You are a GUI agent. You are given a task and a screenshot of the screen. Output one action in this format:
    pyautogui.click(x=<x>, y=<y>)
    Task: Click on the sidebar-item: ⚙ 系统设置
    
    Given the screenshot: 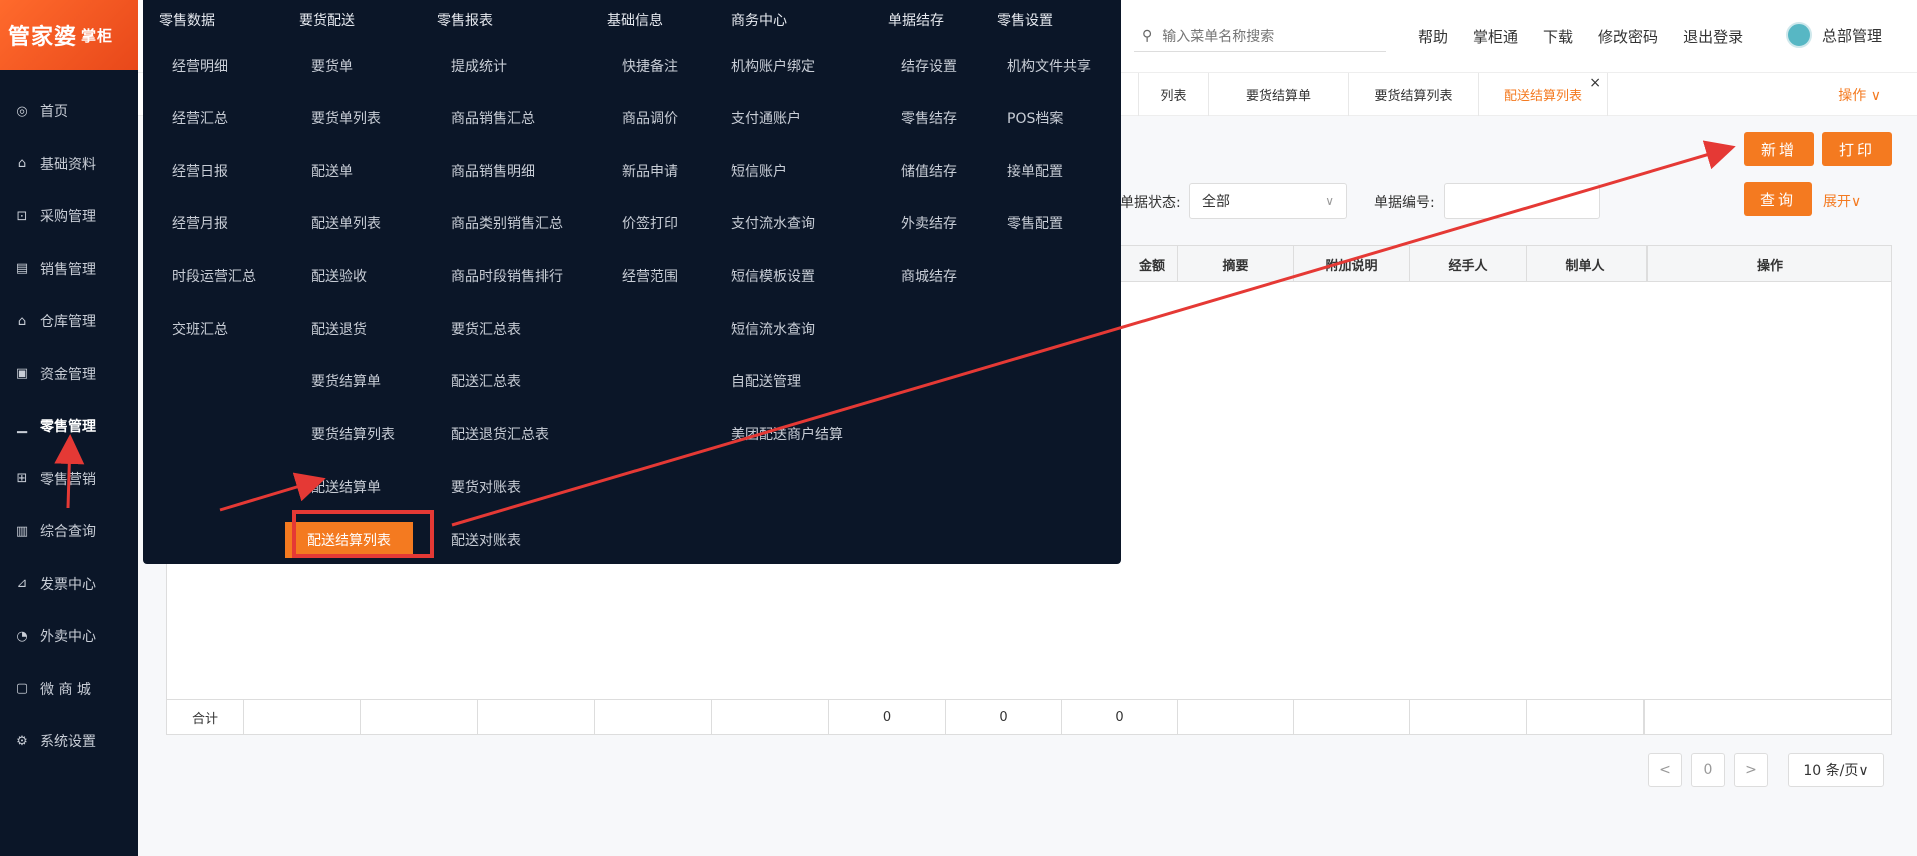 What is the action you would take?
    pyautogui.click(x=69, y=741)
    